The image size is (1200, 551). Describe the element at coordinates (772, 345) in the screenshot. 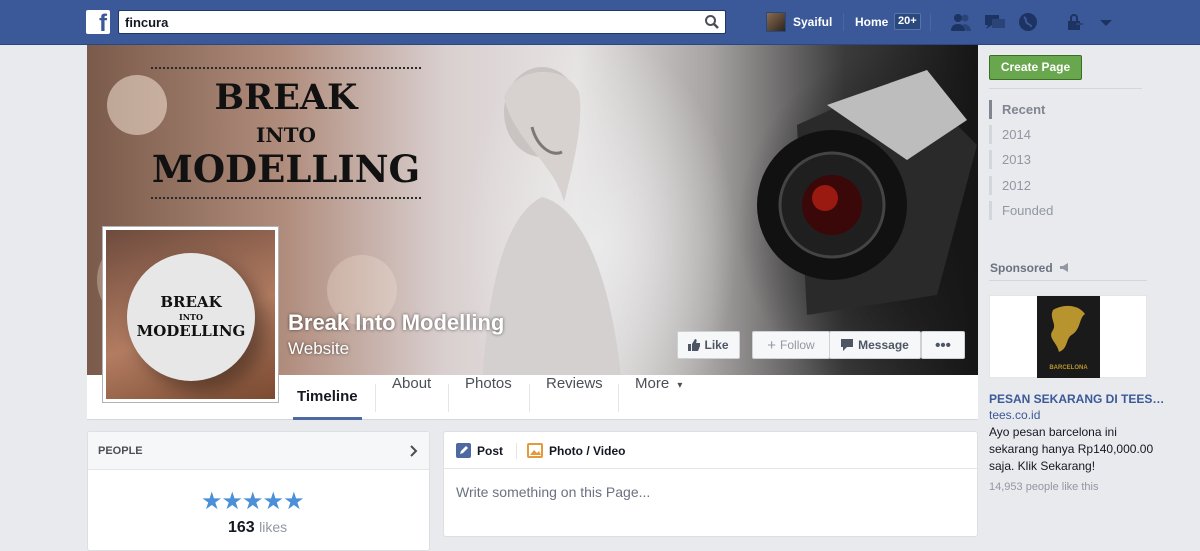

I see `plus-icon: +` at that location.